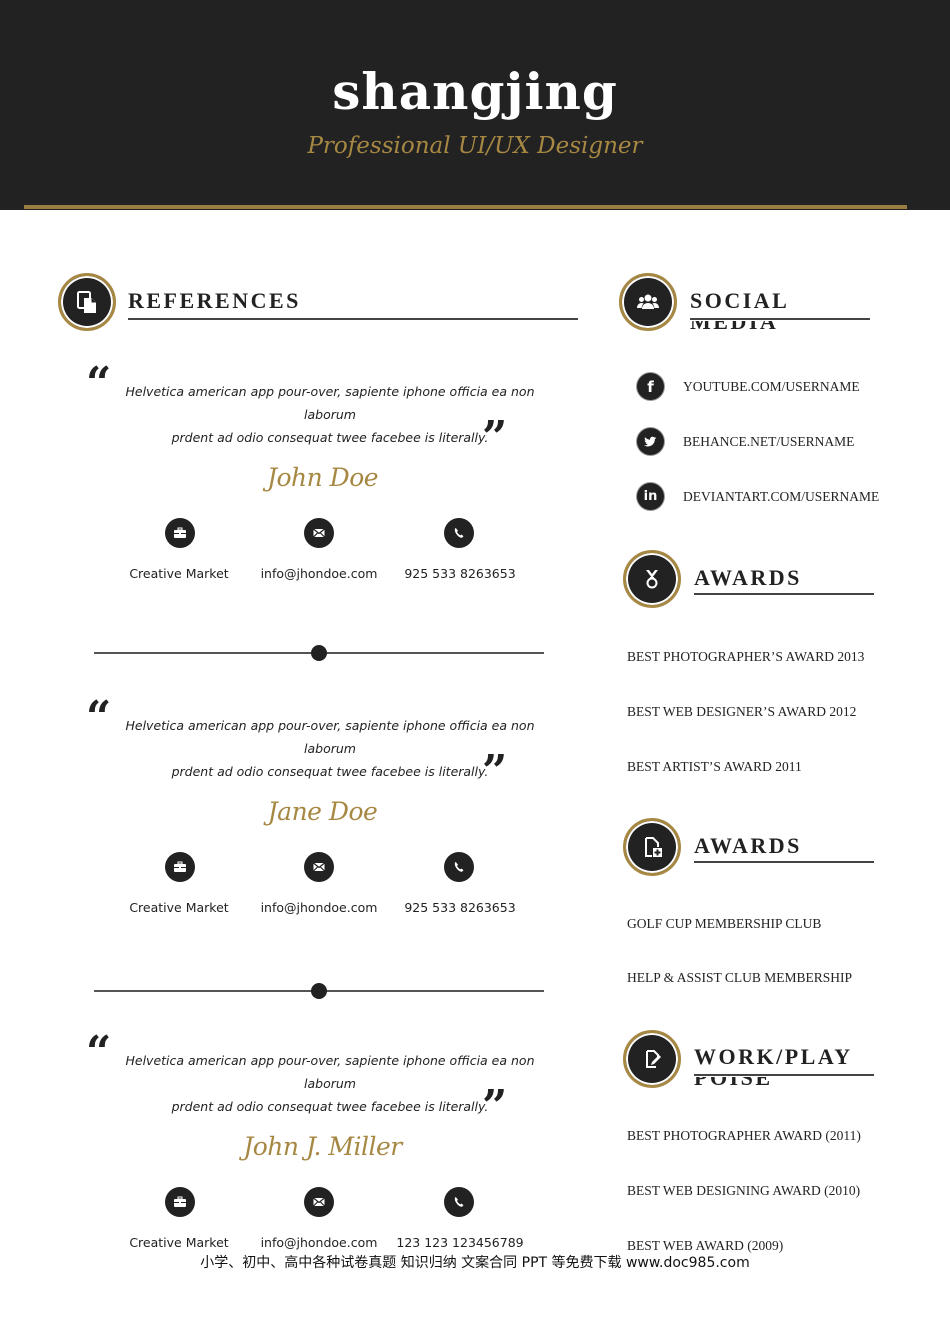  I want to click on social-link: DEVIANTART.COM/USERNAME, so click(781, 497).